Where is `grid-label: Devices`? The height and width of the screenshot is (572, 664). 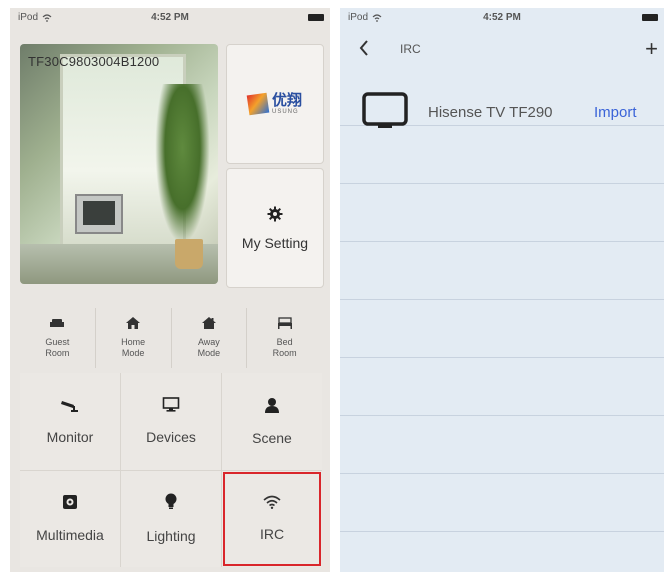
grid-label: Devices is located at coordinates (171, 437).